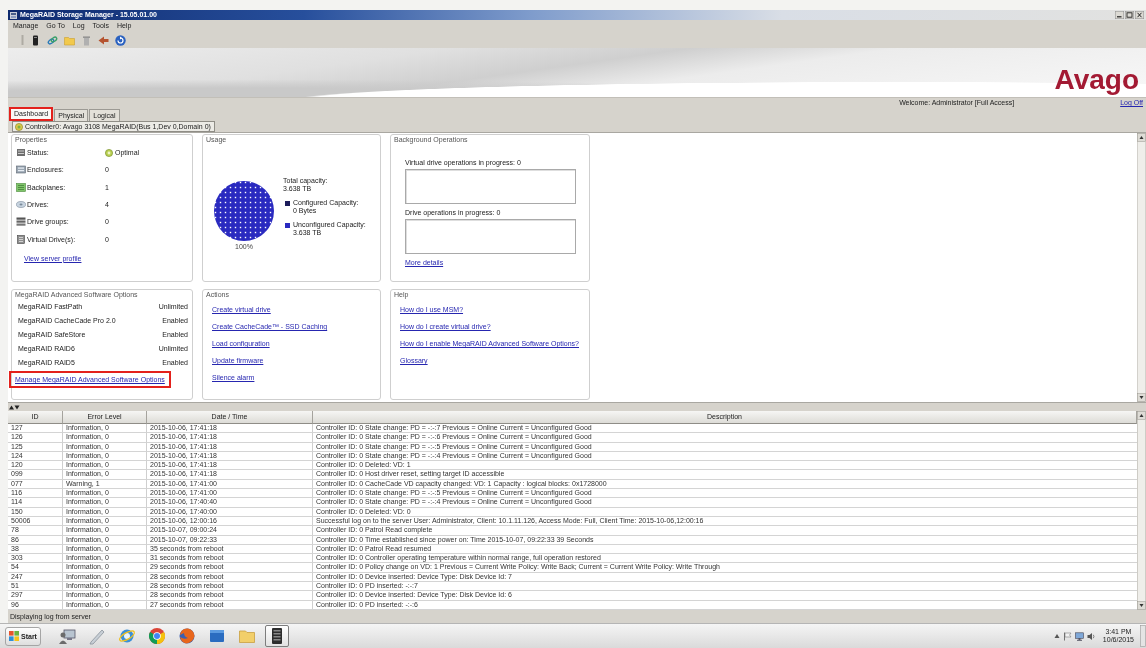  I want to click on app-icon, so click(13, 15).